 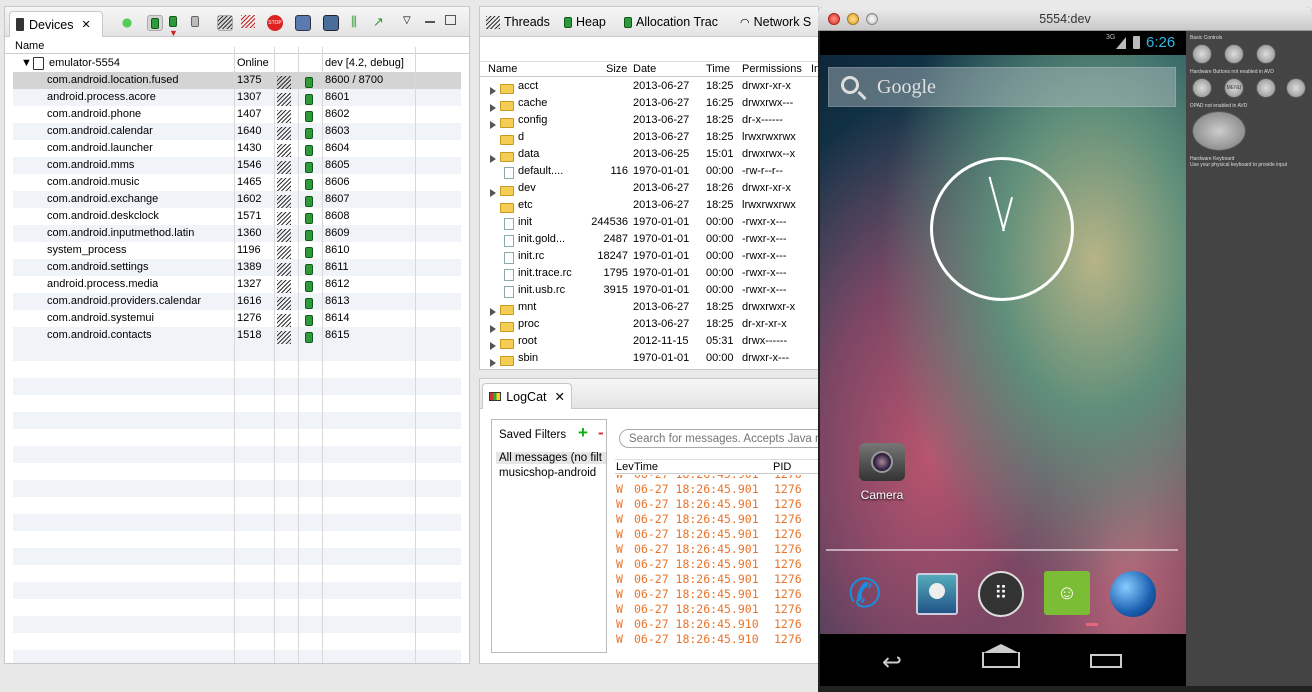 I want to click on debug-icon, so click(x=127, y=23).